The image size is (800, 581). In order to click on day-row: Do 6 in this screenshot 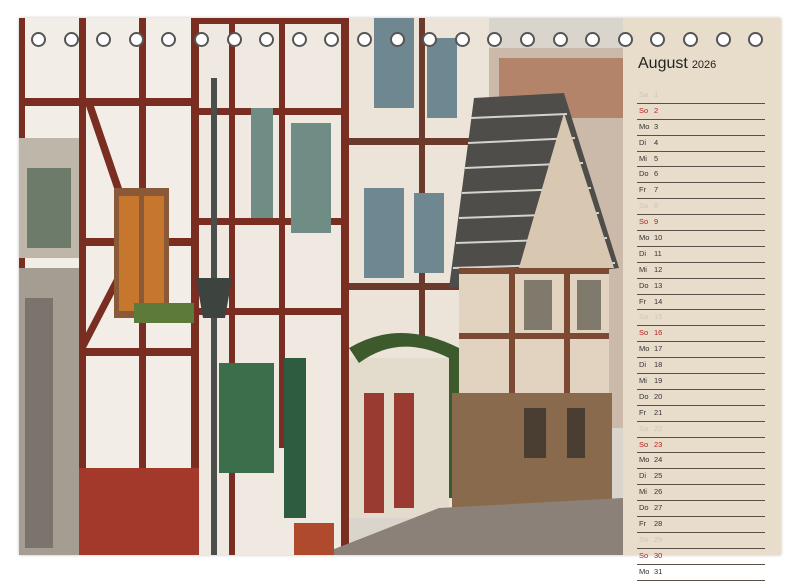, I will do `click(701, 175)`.